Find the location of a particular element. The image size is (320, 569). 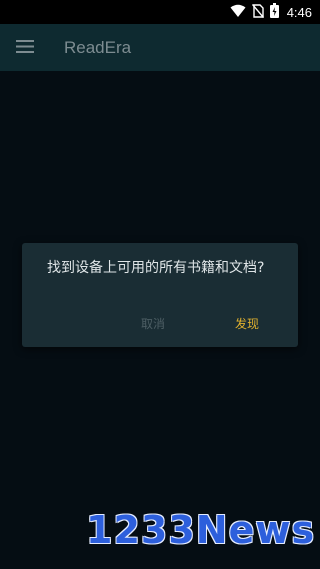

dialog-message: 找到设备上可用的所有书籍和文档? is located at coordinates (156, 268).